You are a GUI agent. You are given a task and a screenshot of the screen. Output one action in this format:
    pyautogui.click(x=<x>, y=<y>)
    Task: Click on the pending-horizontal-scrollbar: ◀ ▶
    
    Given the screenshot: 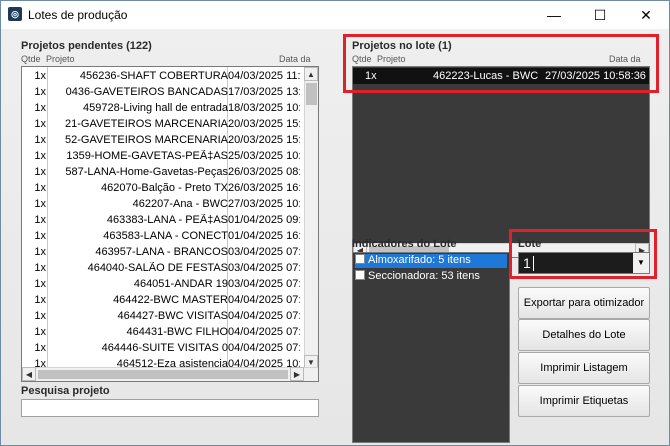 What is the action you would take?
    pyautogui.click(x=170, y=374)
    